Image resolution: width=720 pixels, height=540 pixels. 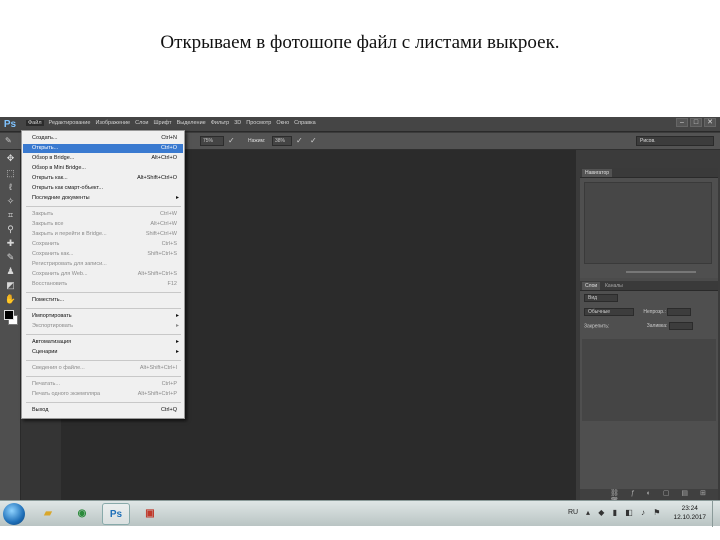 What do you see at coordinates (648, 223) in the screenshot?
I see `navigator-preview` at bounding box center [648, 223].